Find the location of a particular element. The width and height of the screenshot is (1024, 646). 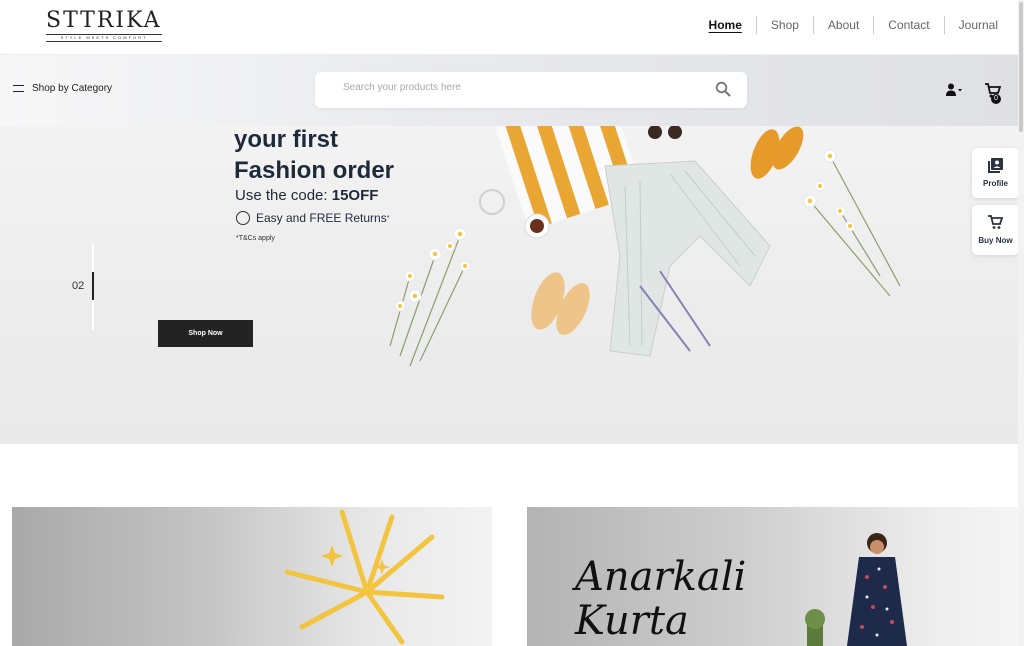

shop-now-button: Shop Now is located at coordinates (205, 333).